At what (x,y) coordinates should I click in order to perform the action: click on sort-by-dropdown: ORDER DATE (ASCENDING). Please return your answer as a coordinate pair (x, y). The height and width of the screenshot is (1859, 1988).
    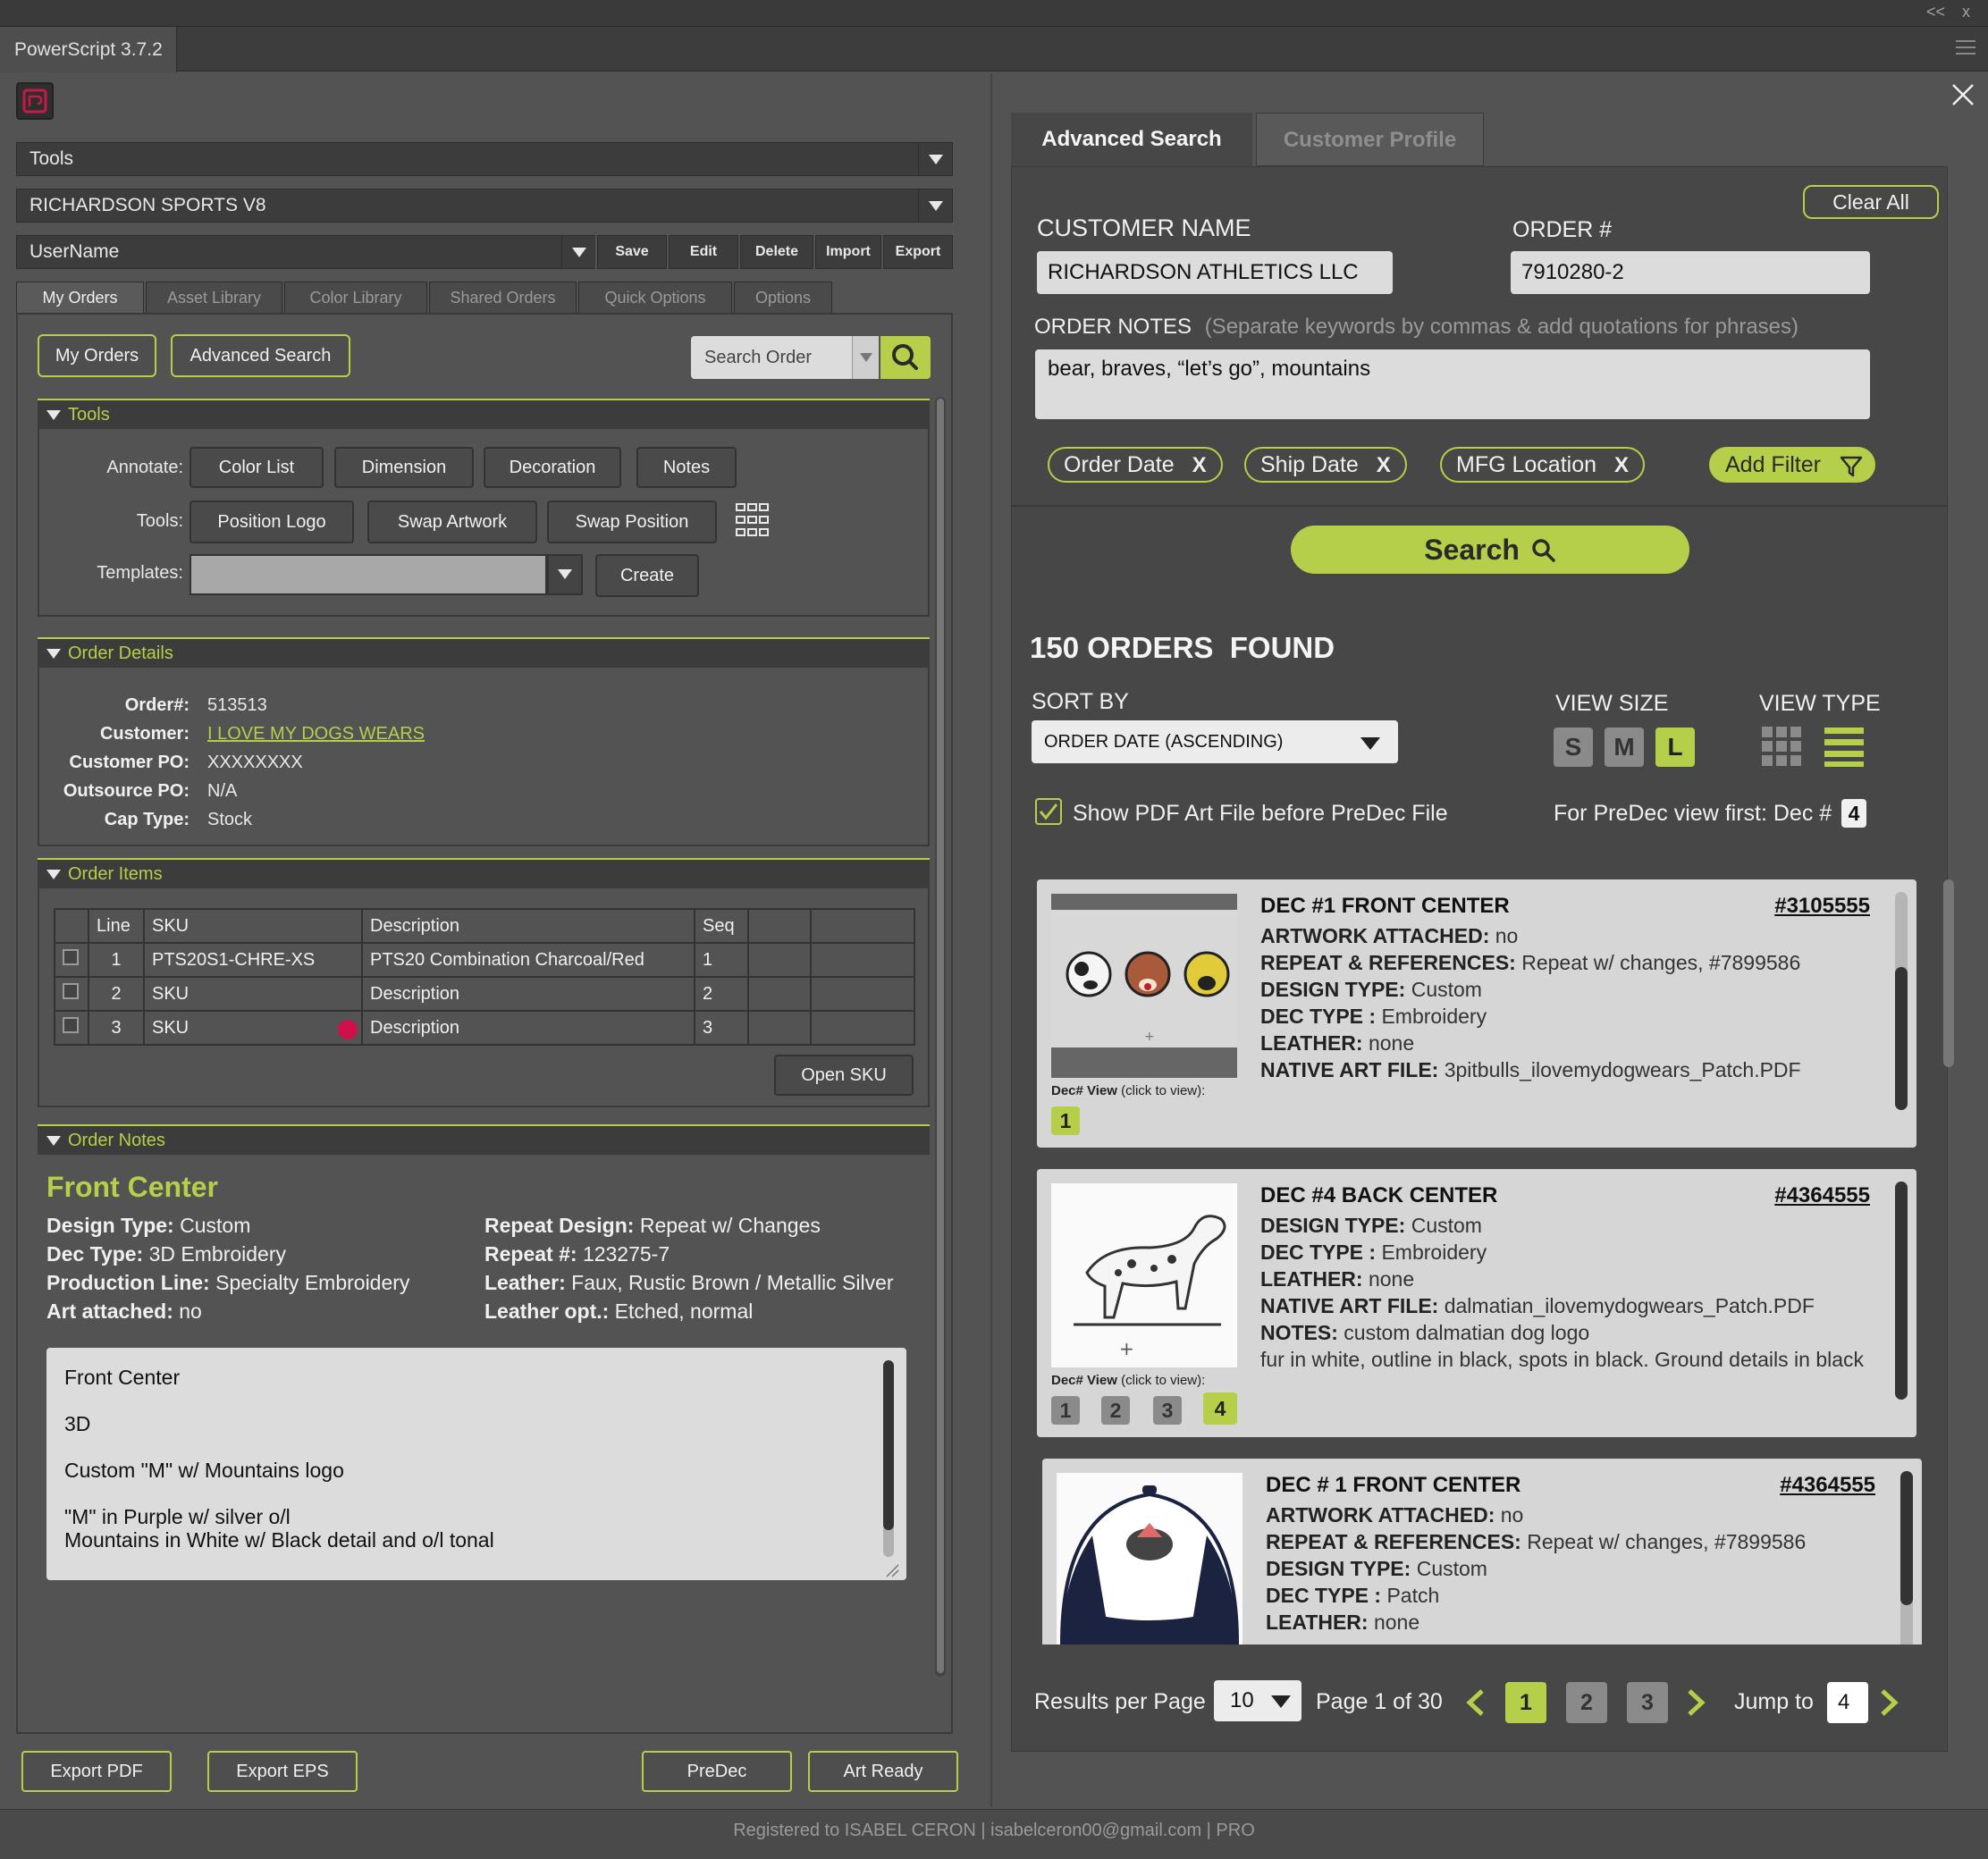
    Looking at the image, I should click on (1215, 742).